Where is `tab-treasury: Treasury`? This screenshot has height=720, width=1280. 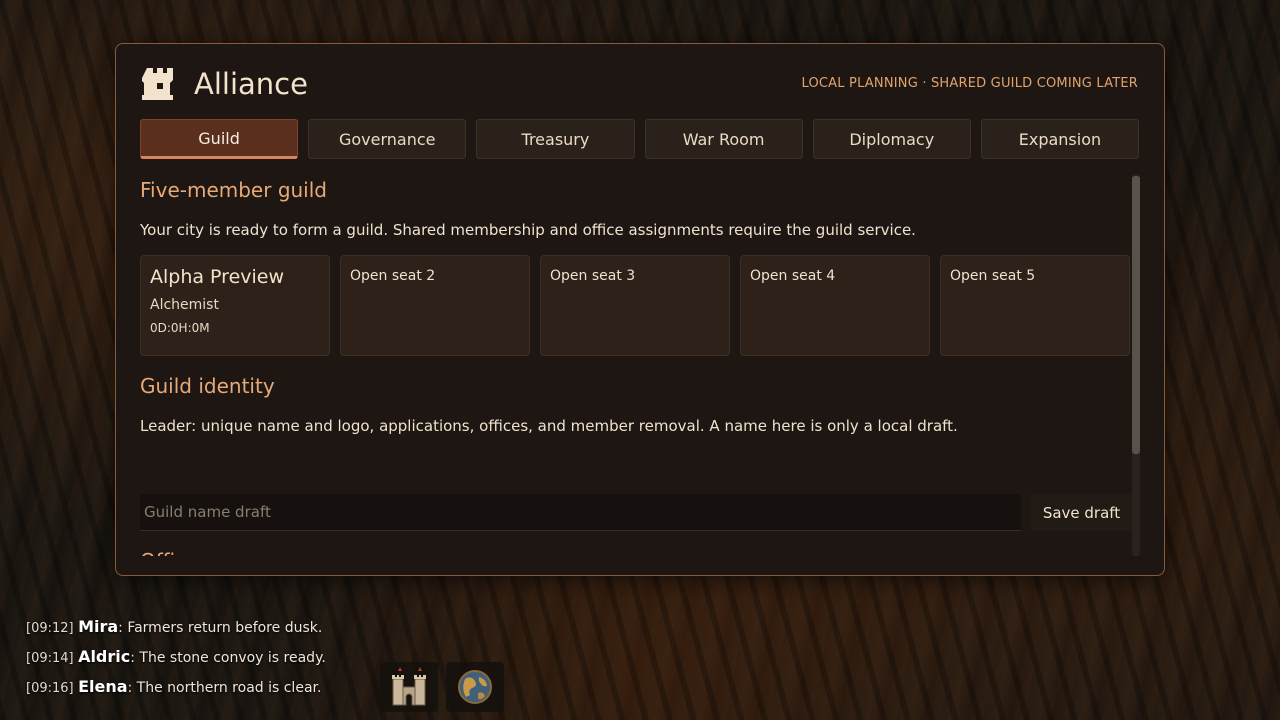
tab-treasury: Treasury is located at coordinates (555, 139).